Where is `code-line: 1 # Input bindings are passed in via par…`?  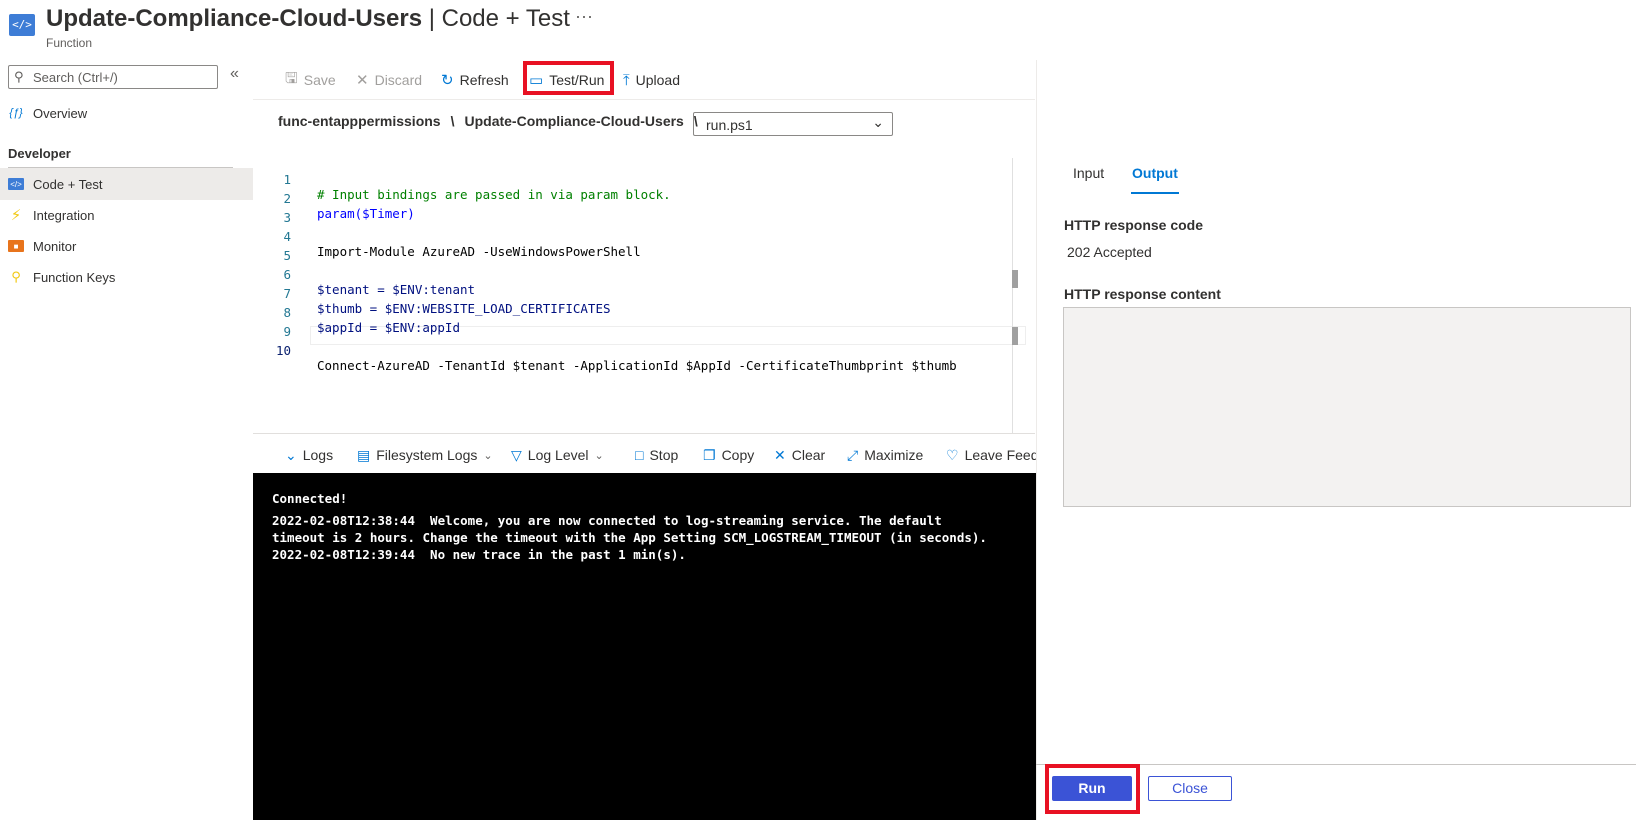 code-line: 1 # Input bindings are passed in via par… is located at coordinates (639, 179).